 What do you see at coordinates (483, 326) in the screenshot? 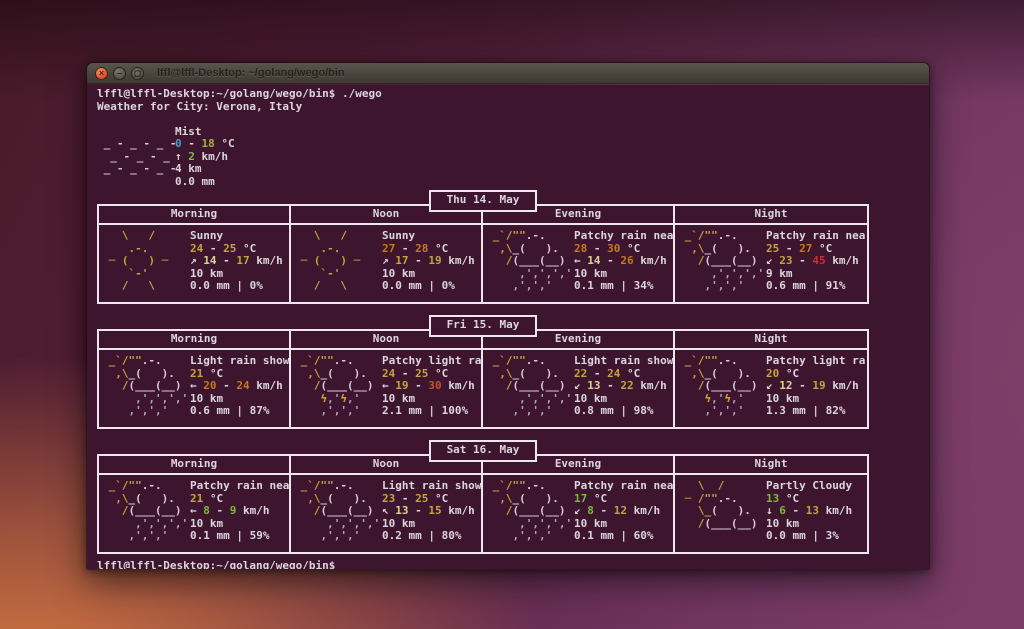
I see `day-label: Fri 15. May` at bounding box center [483, 326].